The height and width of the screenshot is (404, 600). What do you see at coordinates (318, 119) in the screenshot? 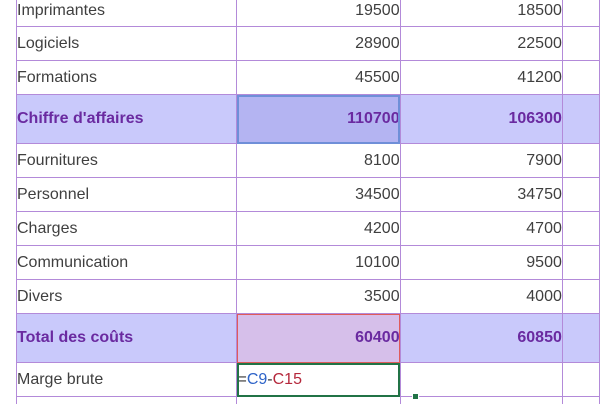
I see `referenced-cell-c9: 110700` at bounding box center [318, 119].